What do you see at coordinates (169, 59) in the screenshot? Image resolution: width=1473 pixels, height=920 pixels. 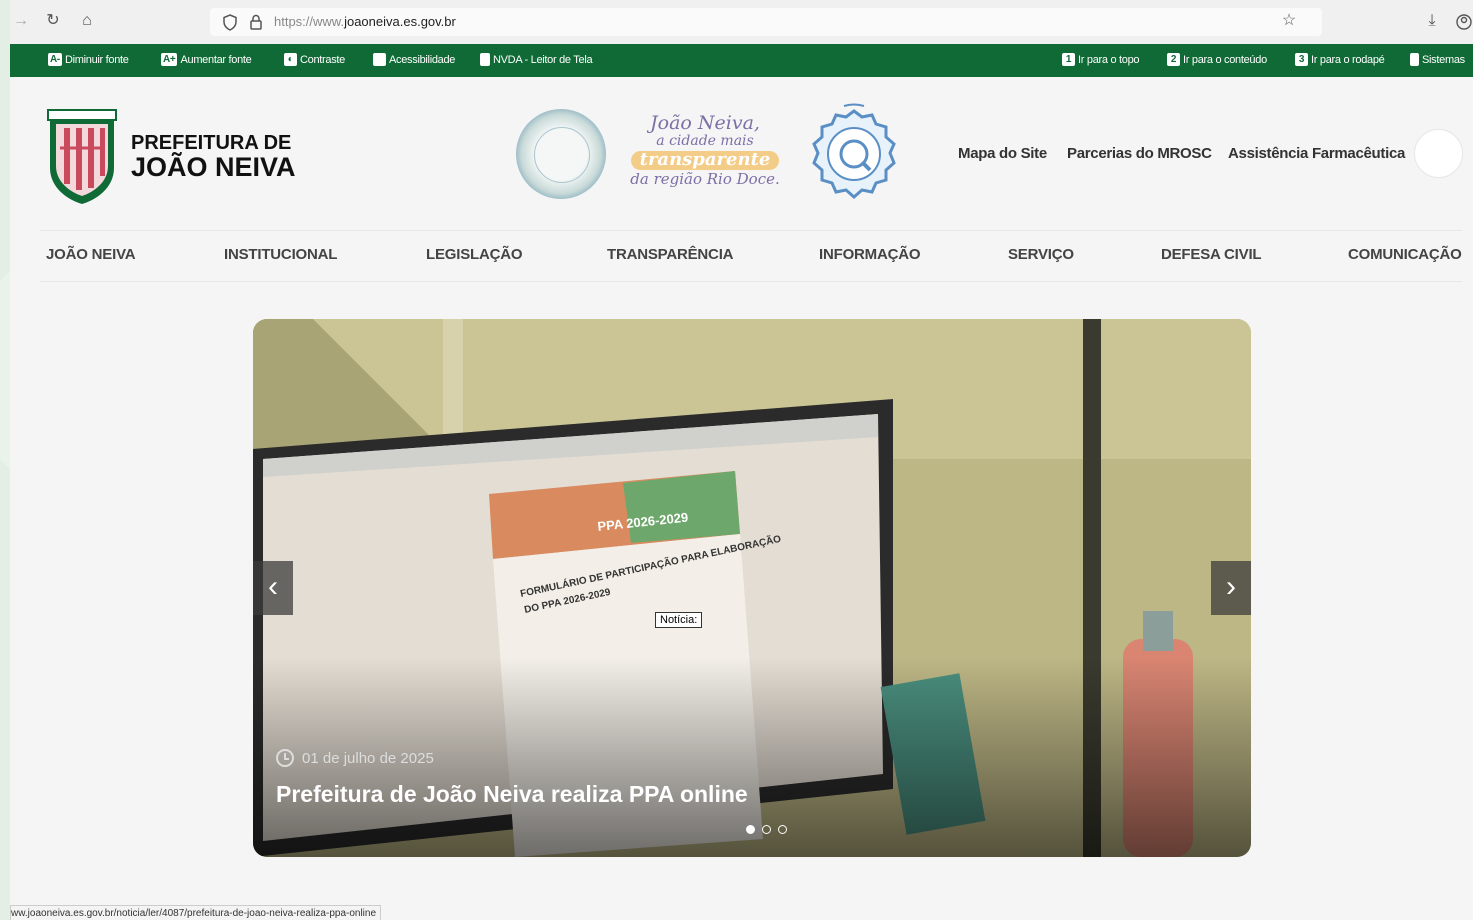 I see `increase-font-icon: A+` at bounding box center [169, 59].